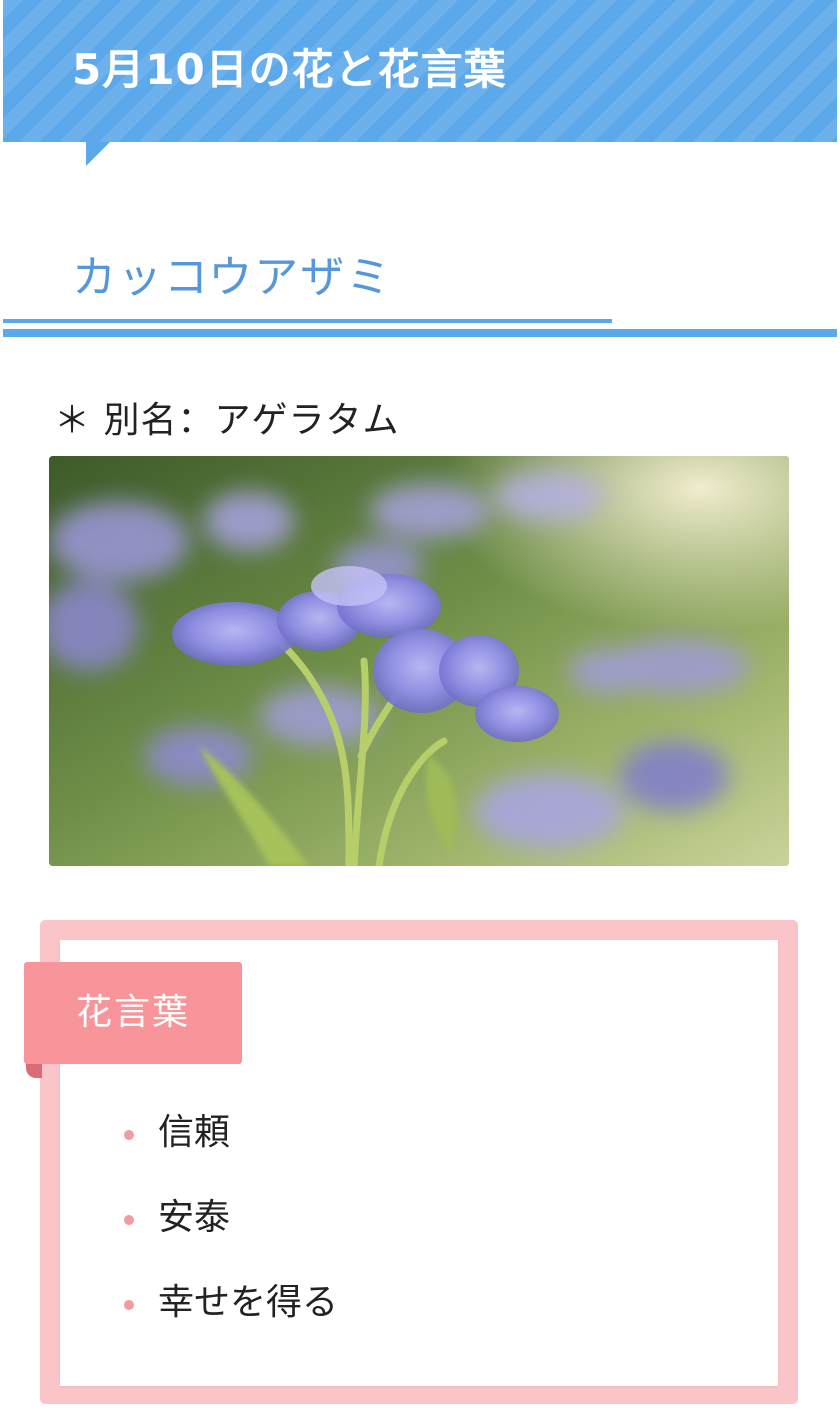 This screenshot has width=840, height=1423. What do you see at coordinates (307, 321) in the screenshot?
I see `heading-underline-thin` at bounding box center [307, 321].